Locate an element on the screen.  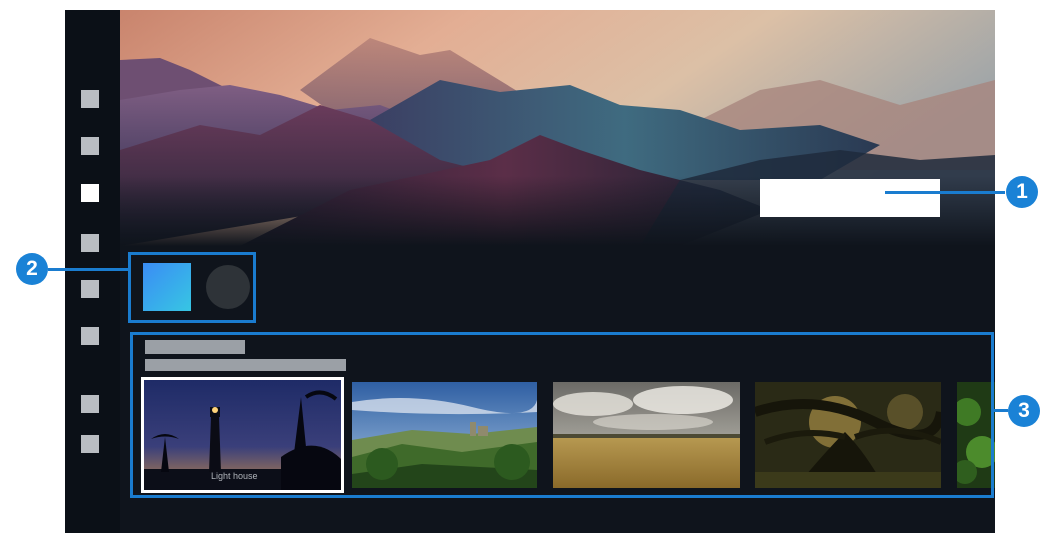
callout-marker-1: 1 is located at coordinates (1022, 192).